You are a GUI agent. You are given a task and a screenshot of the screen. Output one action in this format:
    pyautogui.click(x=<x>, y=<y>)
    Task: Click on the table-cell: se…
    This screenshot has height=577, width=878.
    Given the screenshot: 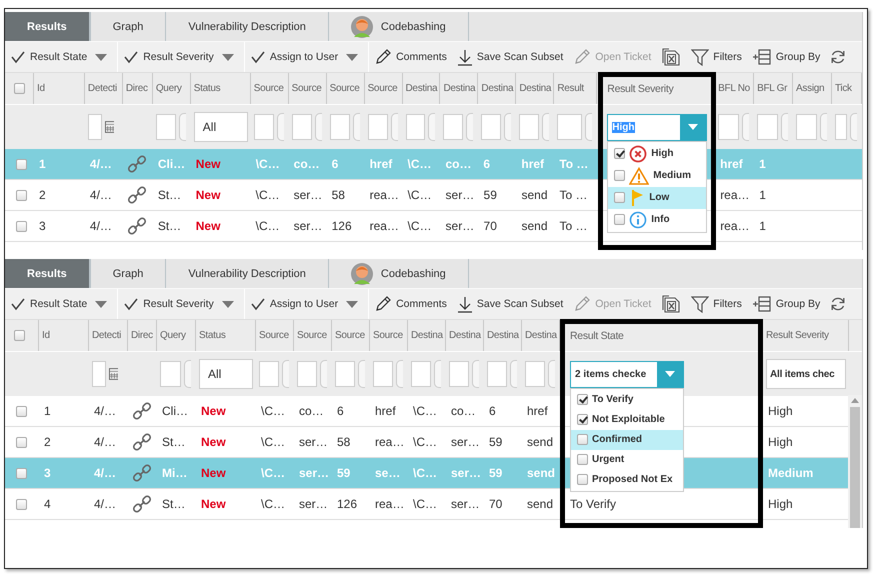 What is the action you would take?
    pyautogui.click(x=387, y=473)
    